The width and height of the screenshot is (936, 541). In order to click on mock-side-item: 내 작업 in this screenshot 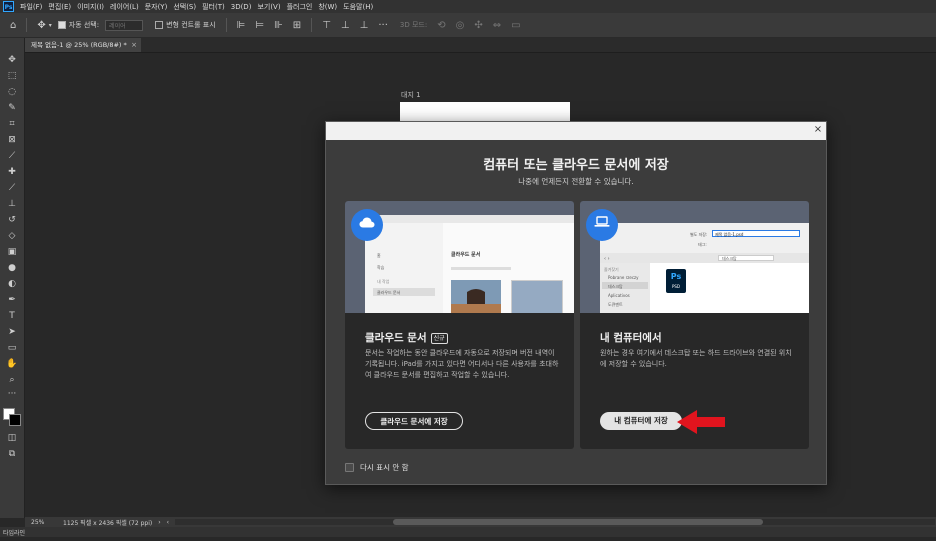, I will do `click(383, 281)`.